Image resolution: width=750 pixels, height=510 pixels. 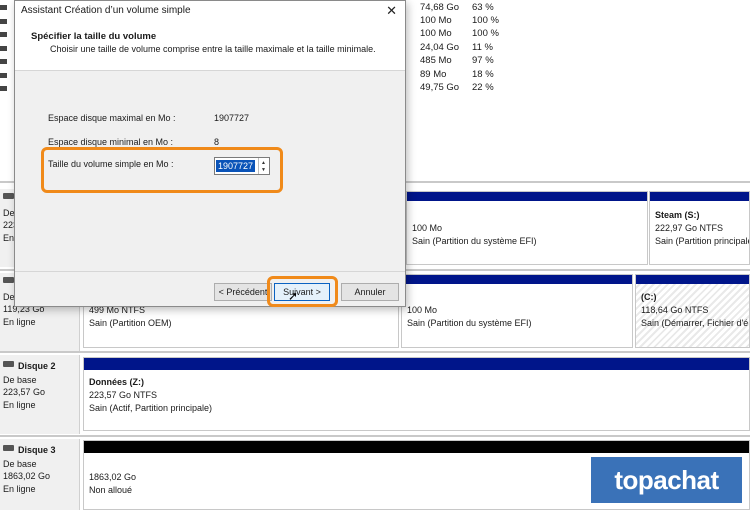 What do you see at coordinates (483, 74) in the screenshot?
I see `volume-free-percent: 18 %` at bounding box center [483, 74].